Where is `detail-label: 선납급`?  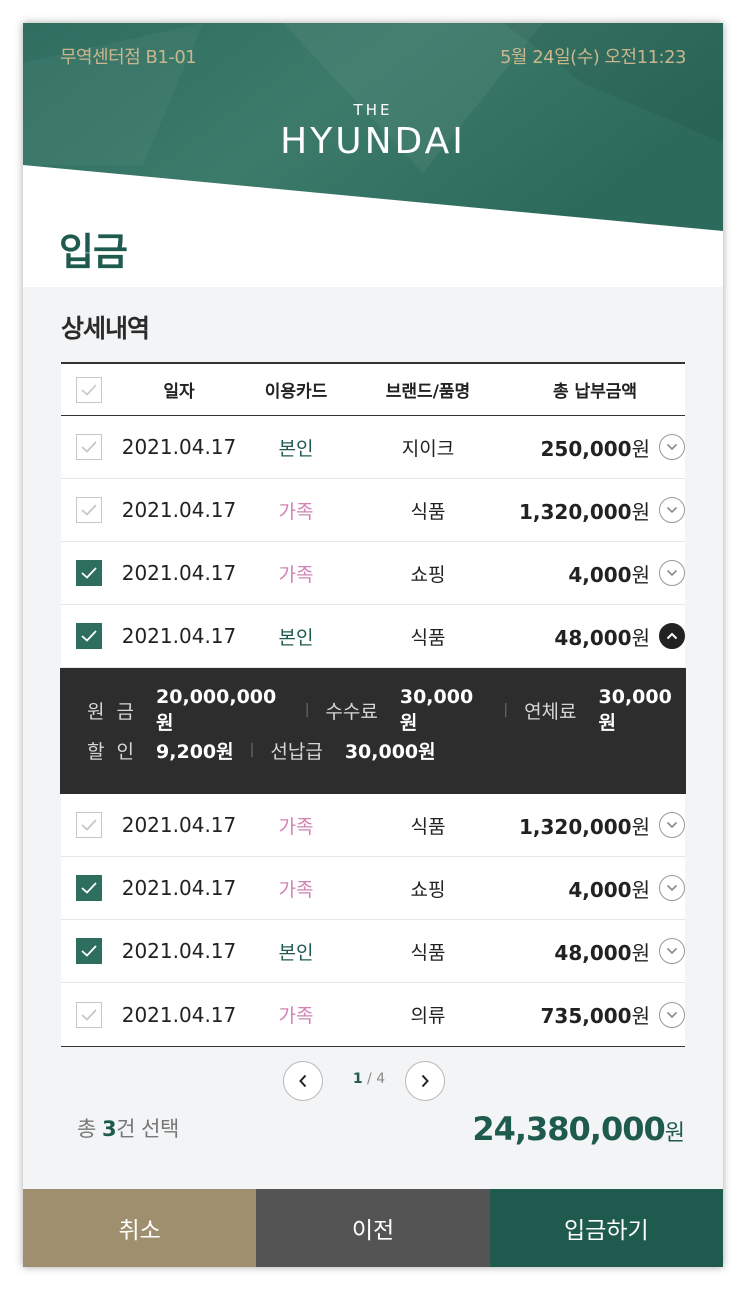
detail-label: 선납급 is located at coordinates (296, 751).